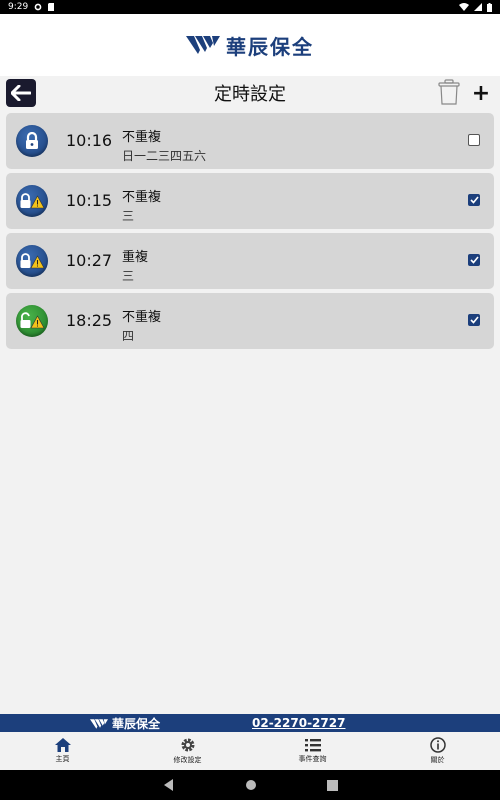 Image resolution: width=500 pixels, height=800 pixels. I want to click on nav-label: 事件查詢, so click(312, 759).